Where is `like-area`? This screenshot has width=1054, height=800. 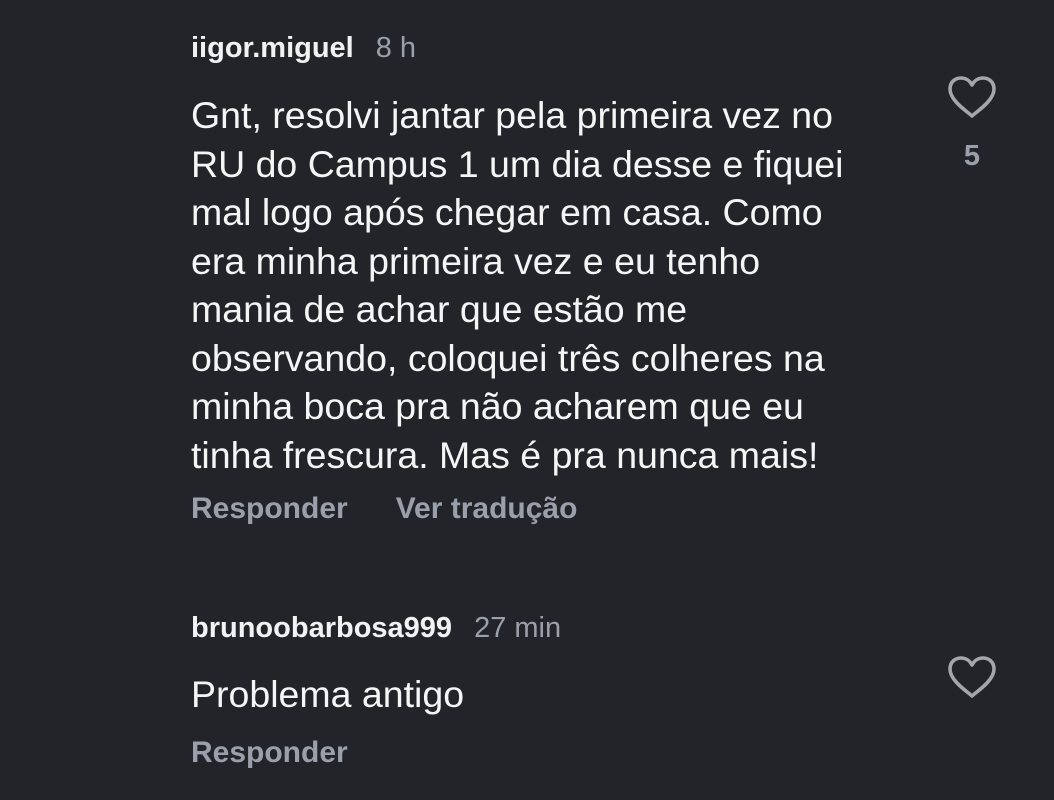 like-area is located at coordinates (972, 677).